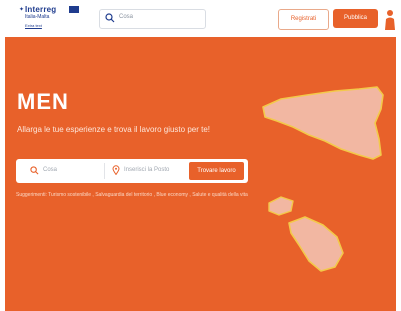 This screenshot has width=401, height=311. What do you see at coordinates (316, 244) in the screenshot?
I see `malta-shape` at bounding box center [316, 244].